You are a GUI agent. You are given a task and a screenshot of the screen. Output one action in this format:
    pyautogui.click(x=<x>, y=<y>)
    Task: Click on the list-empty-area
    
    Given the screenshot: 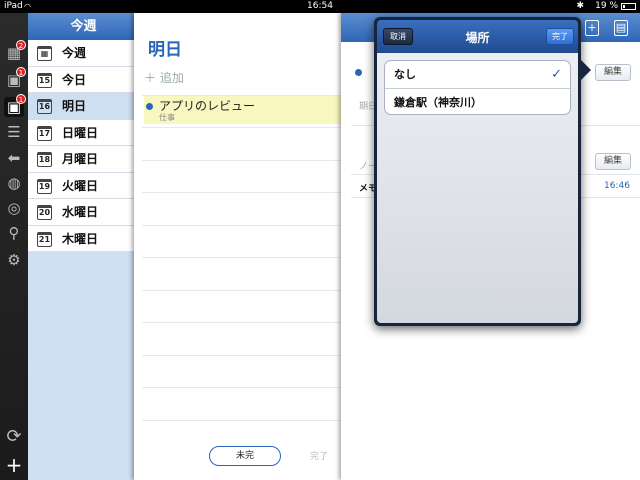 What is the action you would take?
    pyautogui.click(x=83, y=365)
    